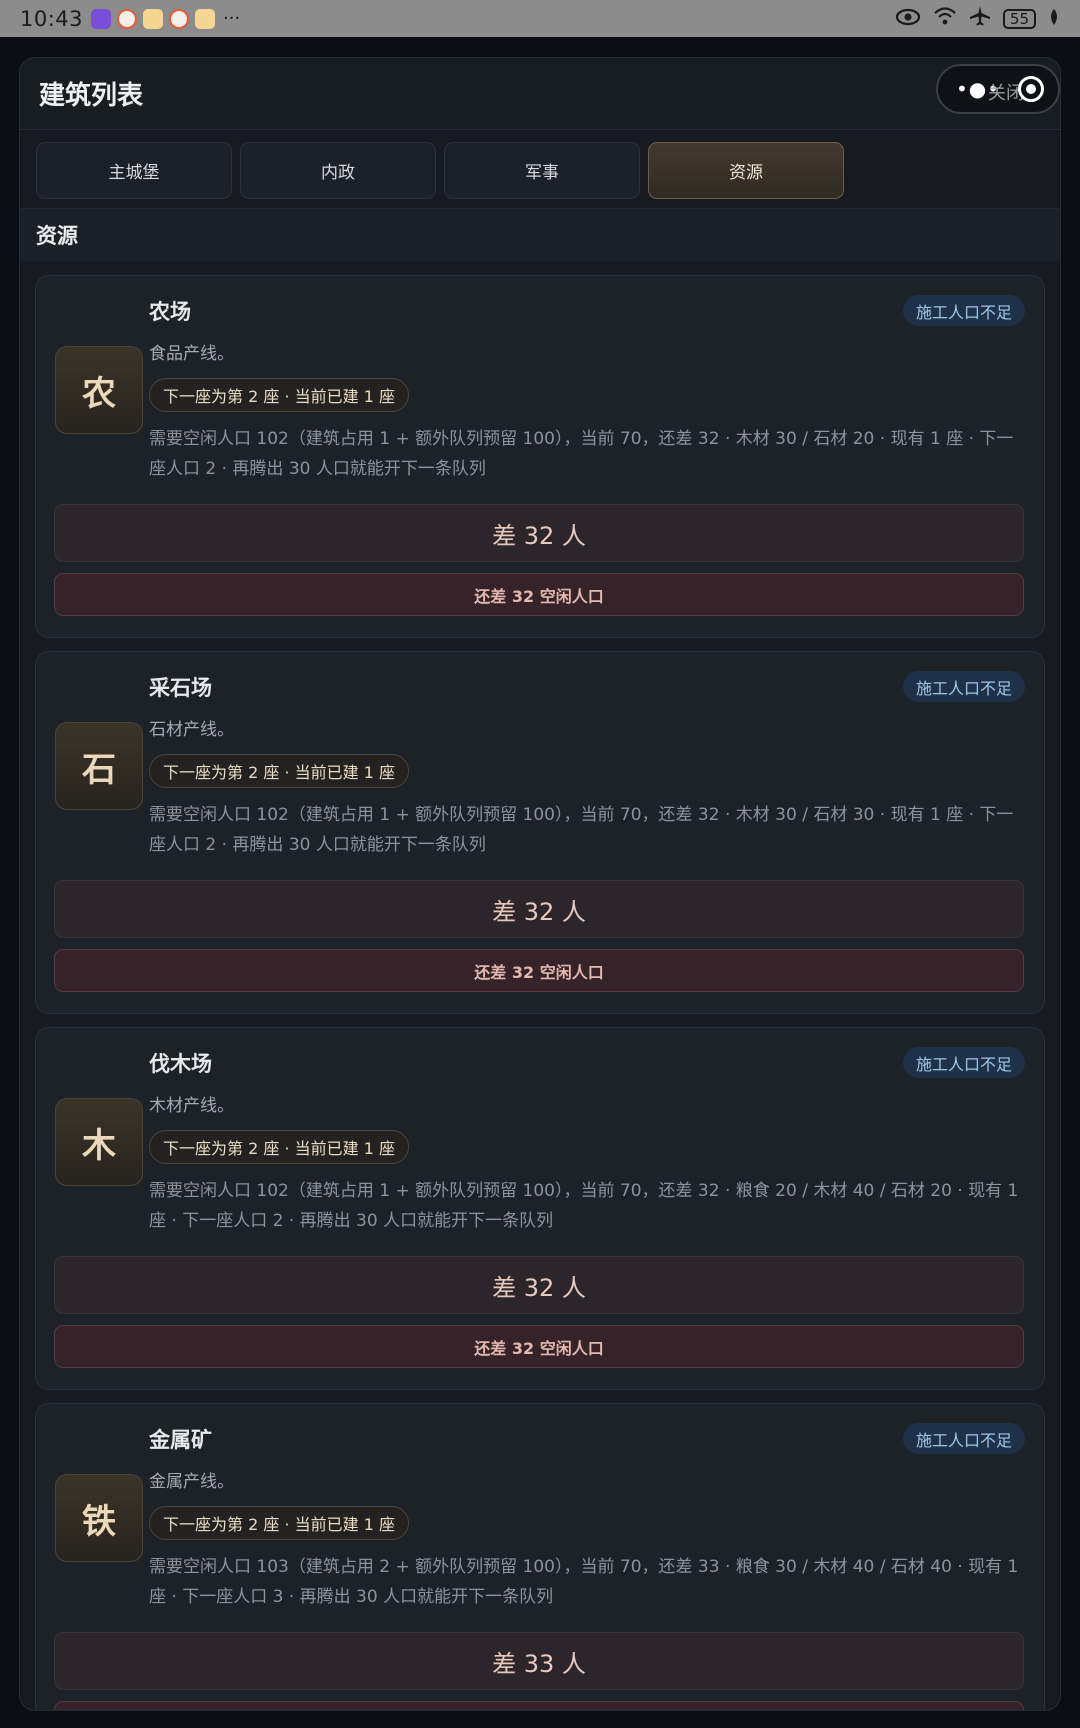 The image size is (1080, 1728). What do you see at coordinates (52, 18) in the screenshot?
I see `clock: 10:43` at bounding box center [52, 18].